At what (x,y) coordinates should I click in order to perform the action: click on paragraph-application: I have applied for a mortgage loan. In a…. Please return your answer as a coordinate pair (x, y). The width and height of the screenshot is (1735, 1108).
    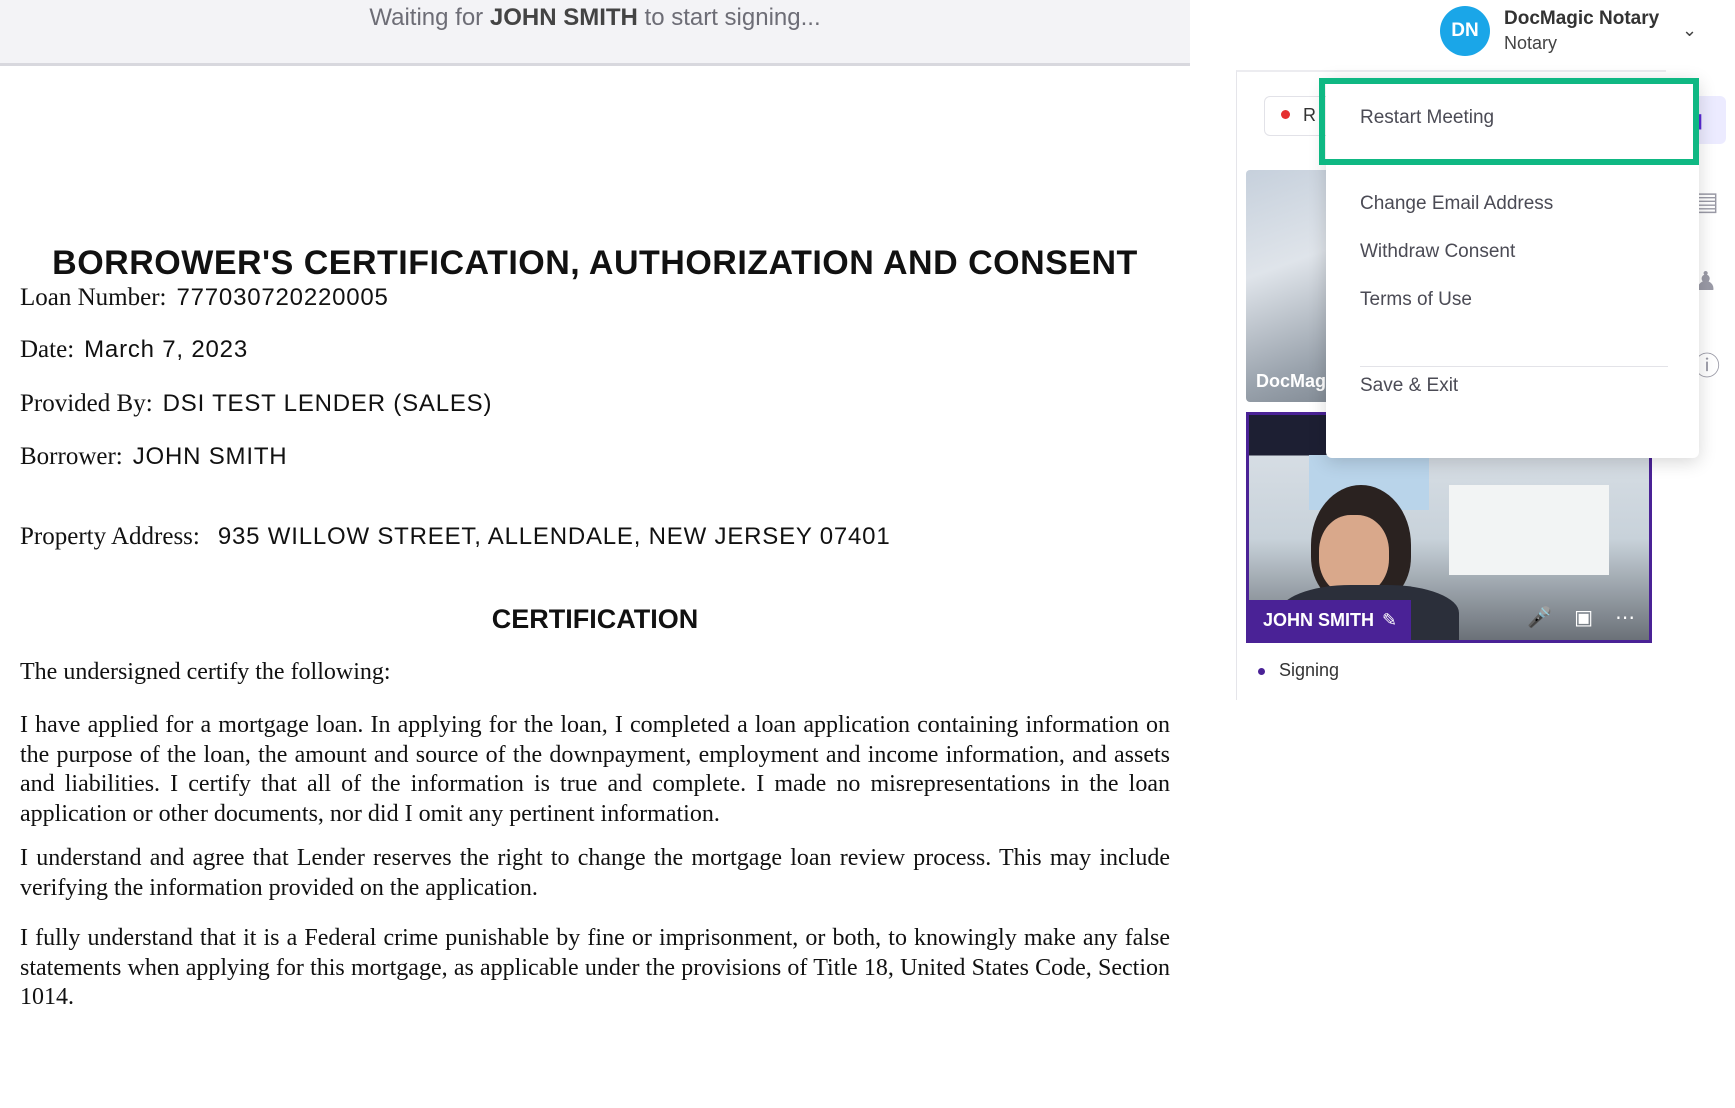
    Looking at the image, I should click on (595, 769).